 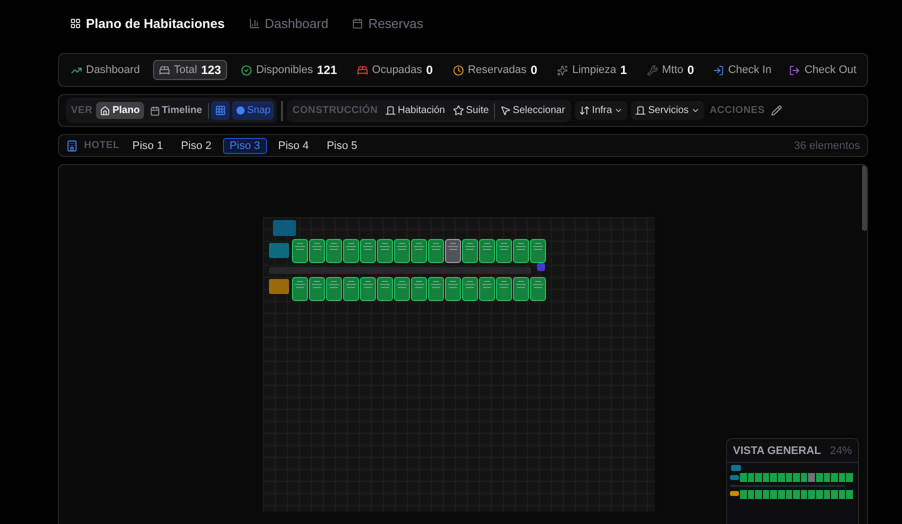 What do you see at coordinates (246, 70) in the screenshot?
I see `check-circle-icon` at bounding box center [246, 70].